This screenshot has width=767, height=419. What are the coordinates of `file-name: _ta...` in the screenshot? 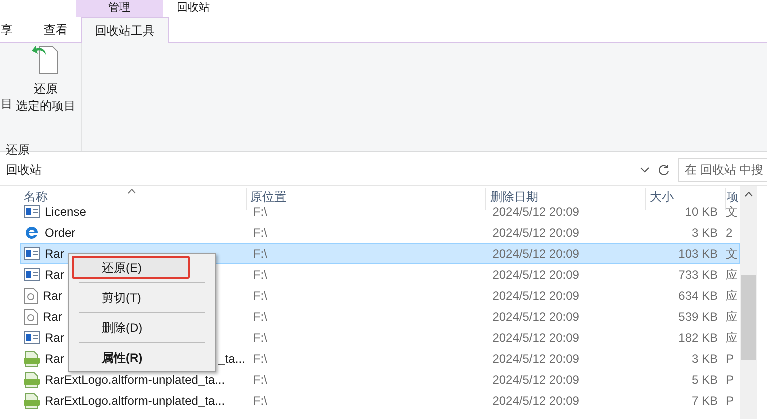 It's located at (232, 359).